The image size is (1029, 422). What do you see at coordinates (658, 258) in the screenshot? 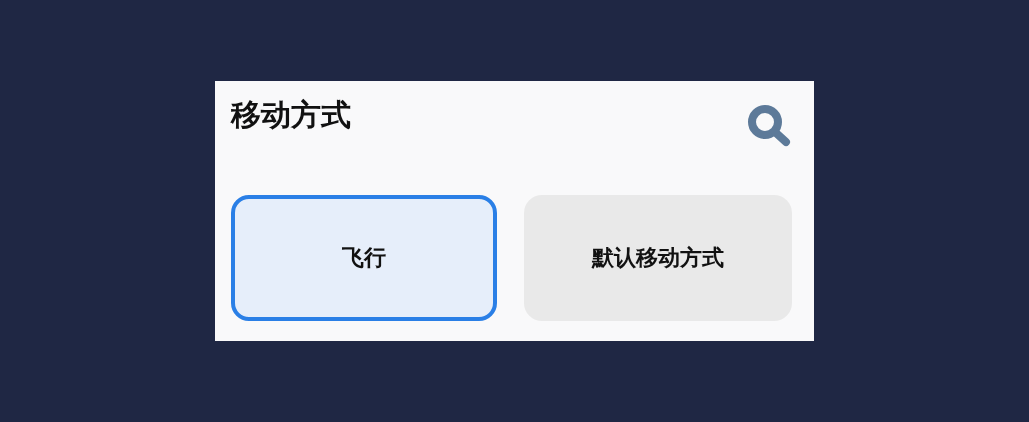
I see `option-button: 默认移动方式` at bounding box center [658, 258].